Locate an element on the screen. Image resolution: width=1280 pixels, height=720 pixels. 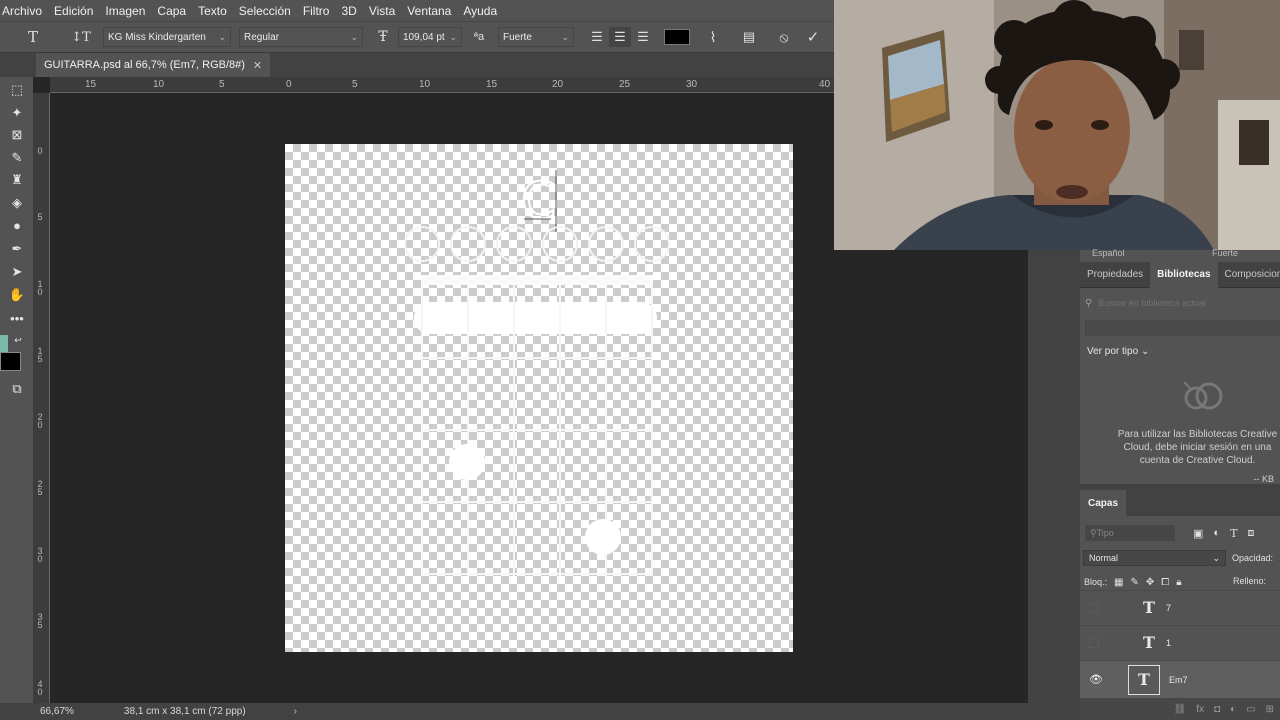
blur-tool-icon: ● is located at coordinates (17, 225).